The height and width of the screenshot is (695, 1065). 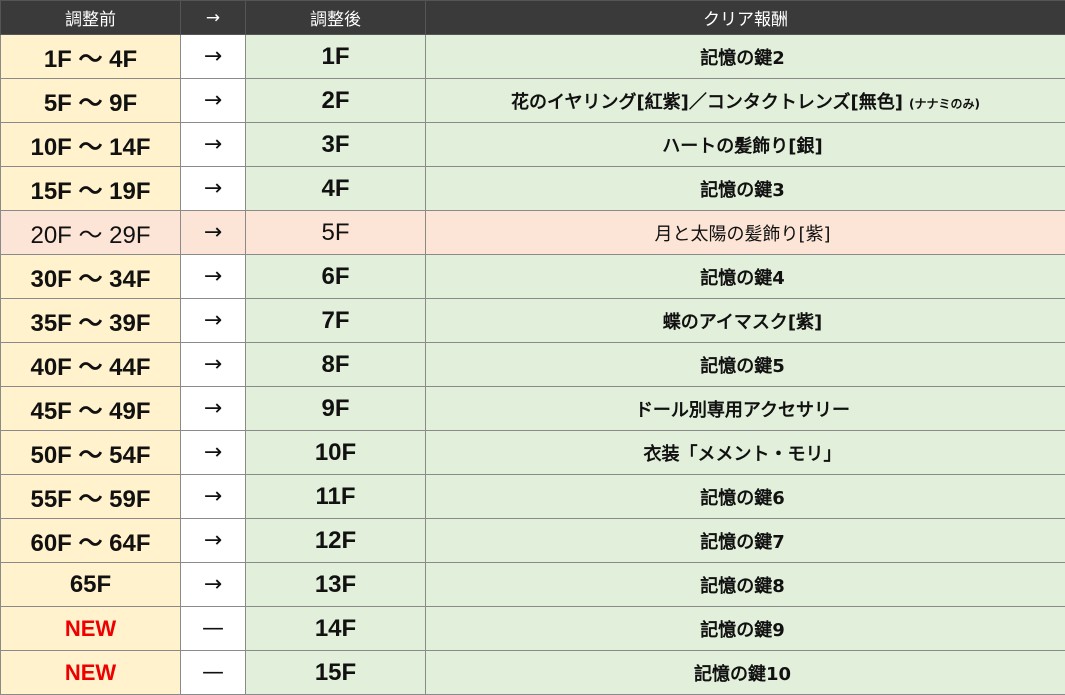 I want to click on cell-before: 1F ～ 4F, so click(x=90, y=56).